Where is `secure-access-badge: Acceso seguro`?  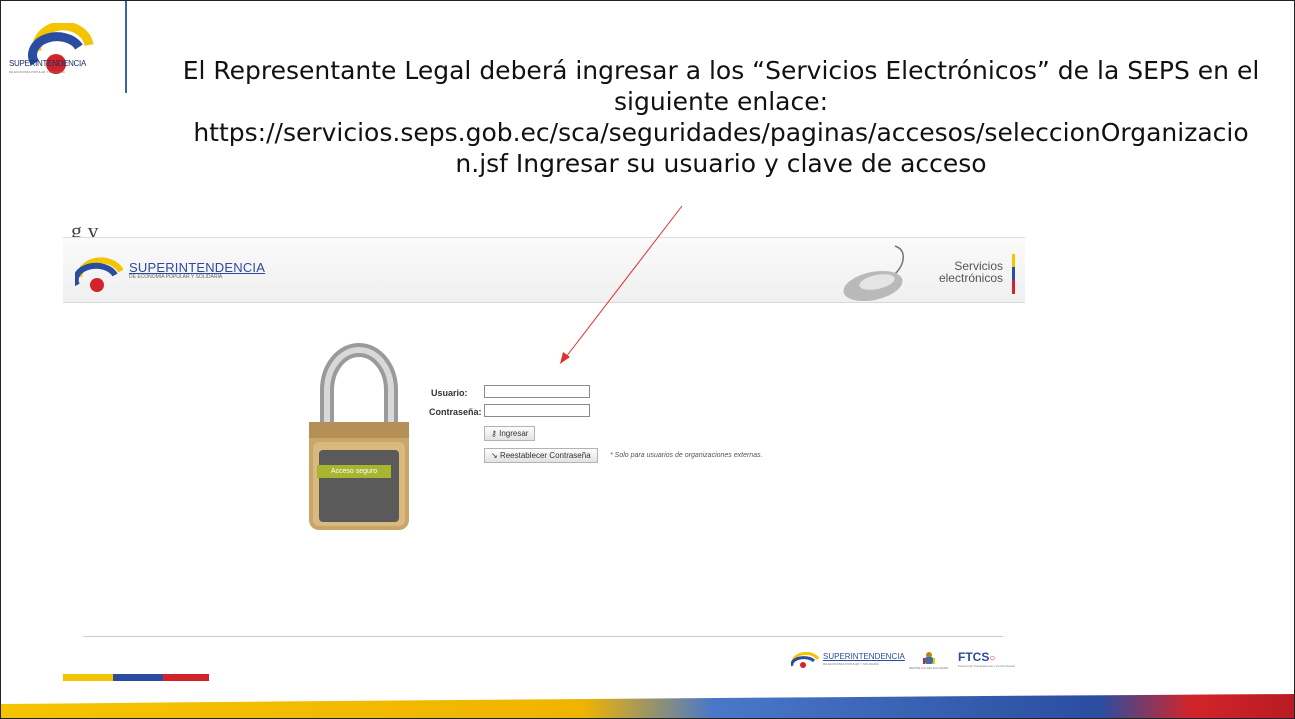
secure-access-badge: Acceso seguro is located at coordinates (354, 471).